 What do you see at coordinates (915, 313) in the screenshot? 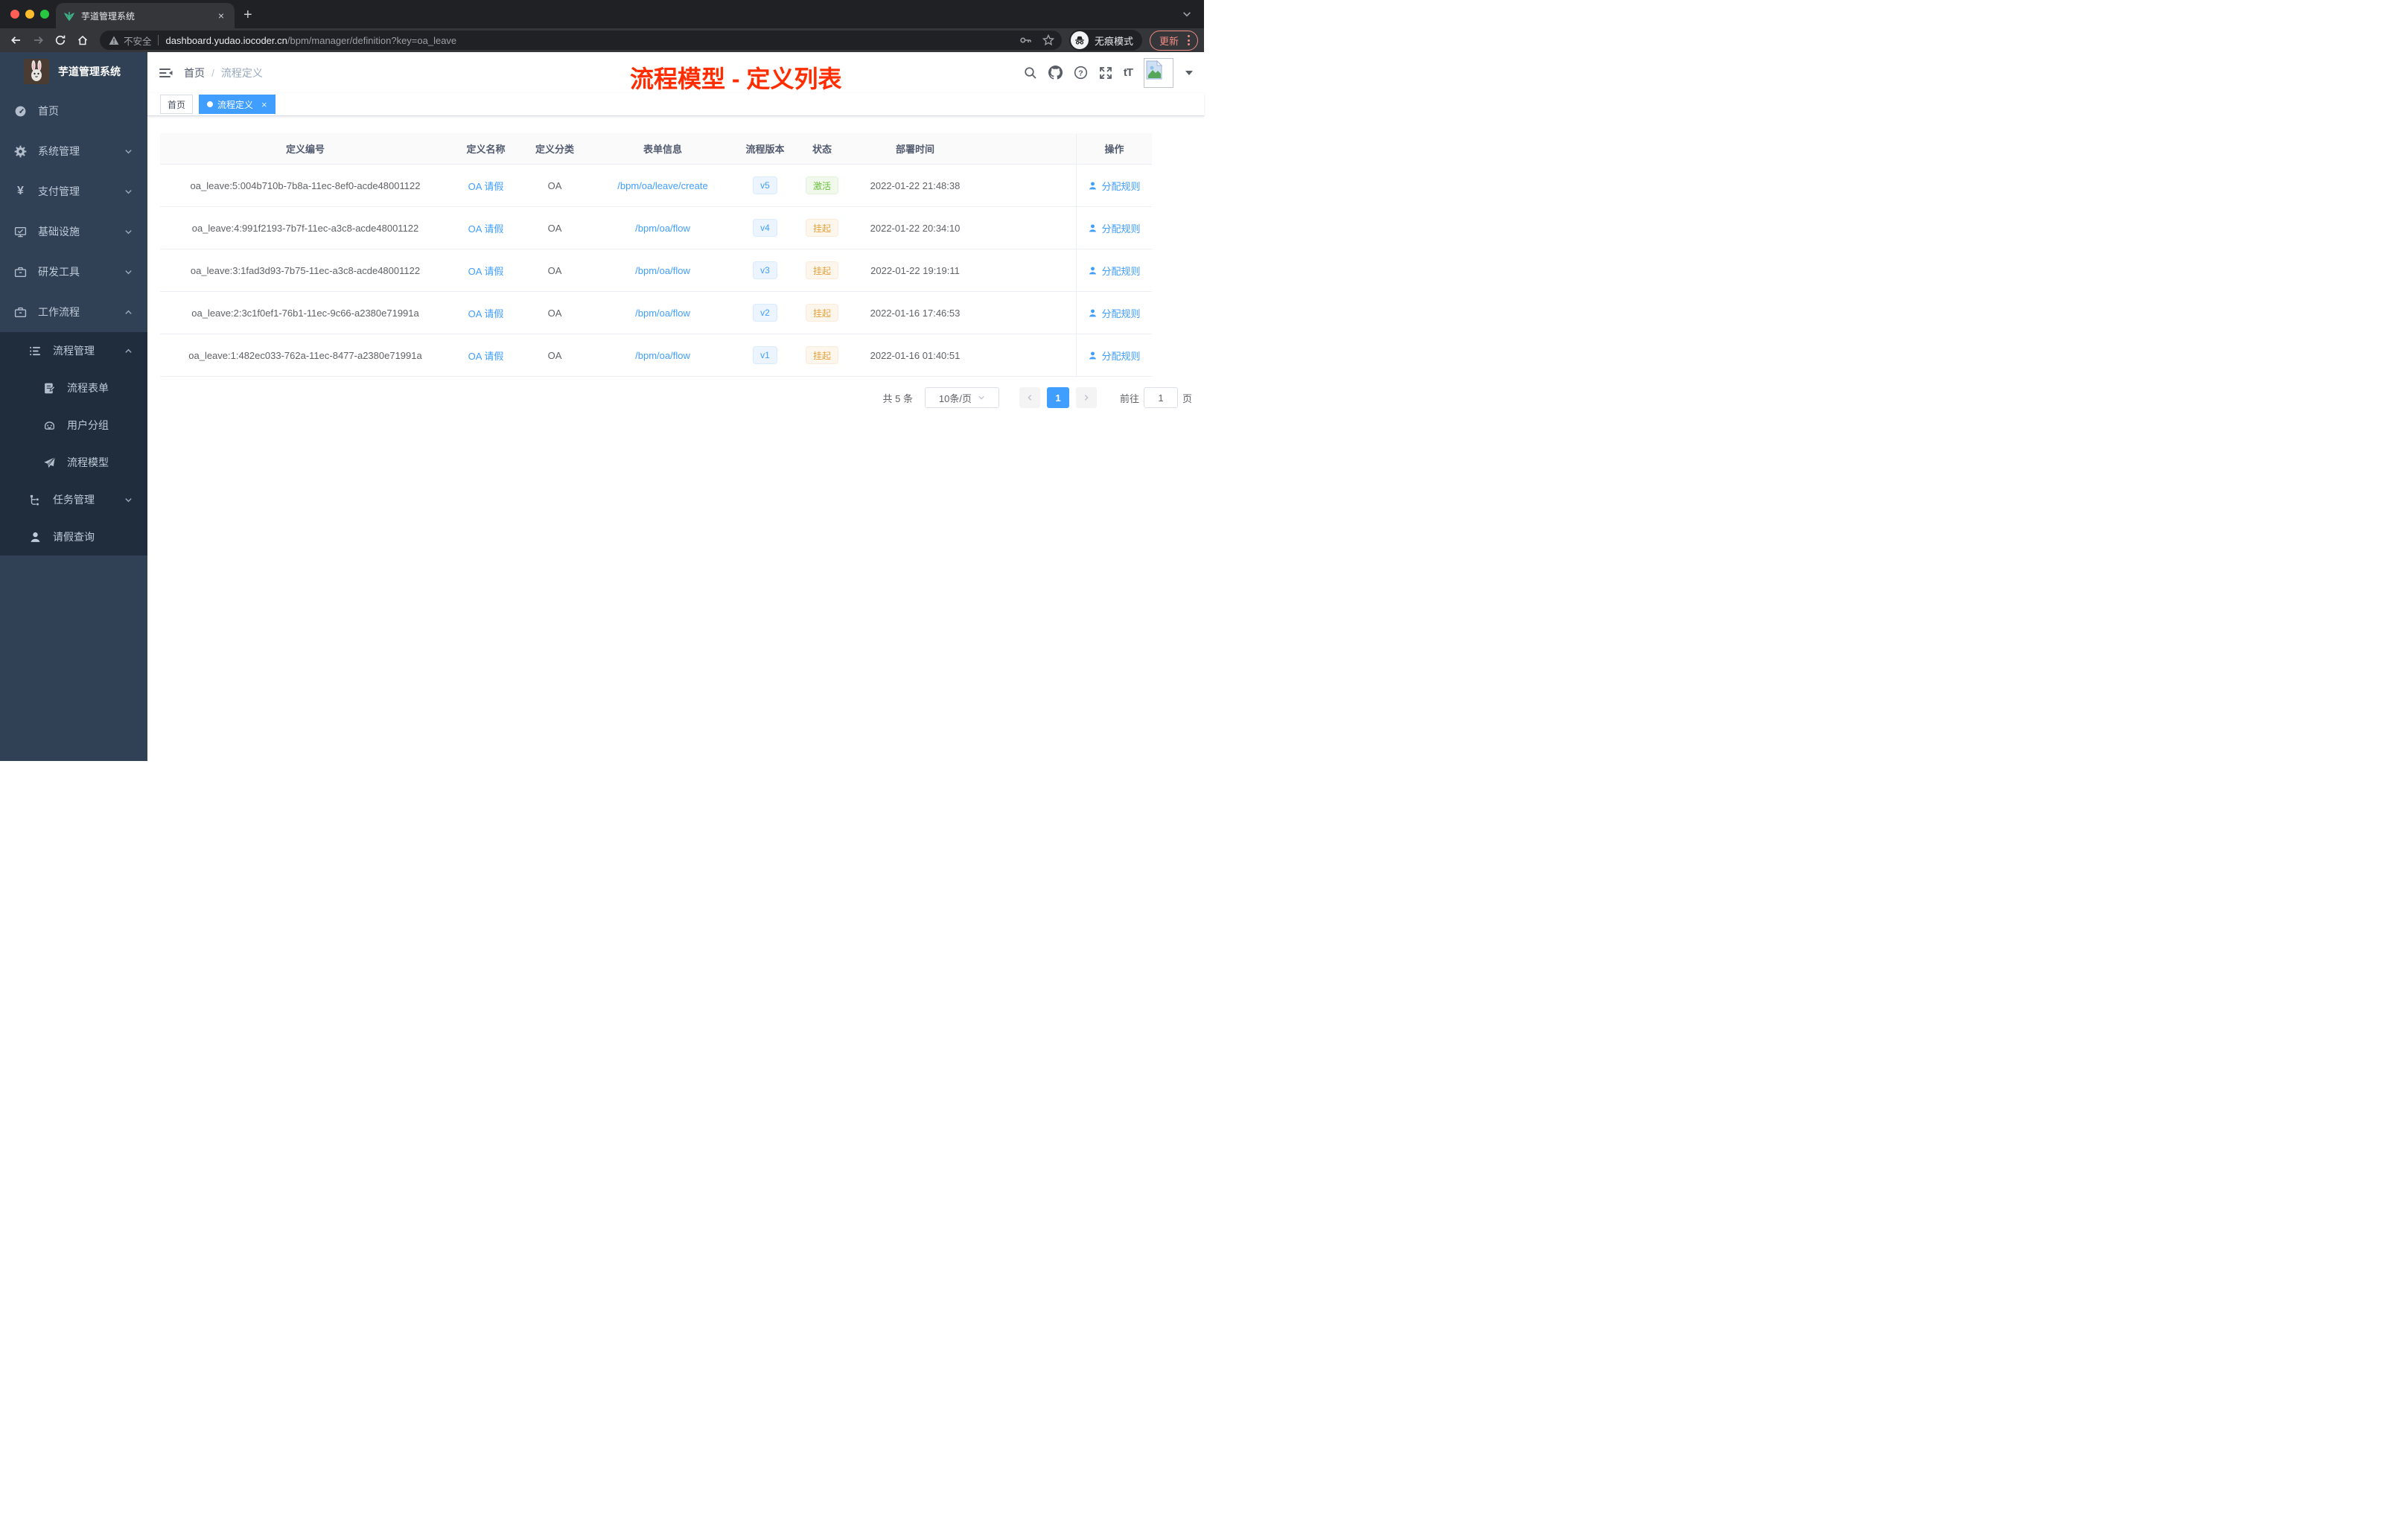
I see `deploy-time: 2022-01-16 17:46:53` at bounding box center [915, 313].